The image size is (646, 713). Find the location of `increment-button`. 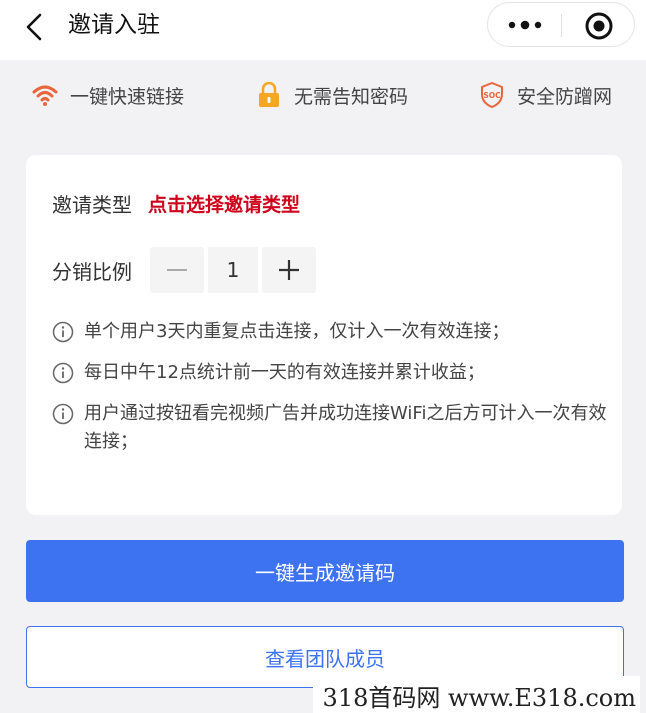

increment-button is located at coordinates (289, 270).